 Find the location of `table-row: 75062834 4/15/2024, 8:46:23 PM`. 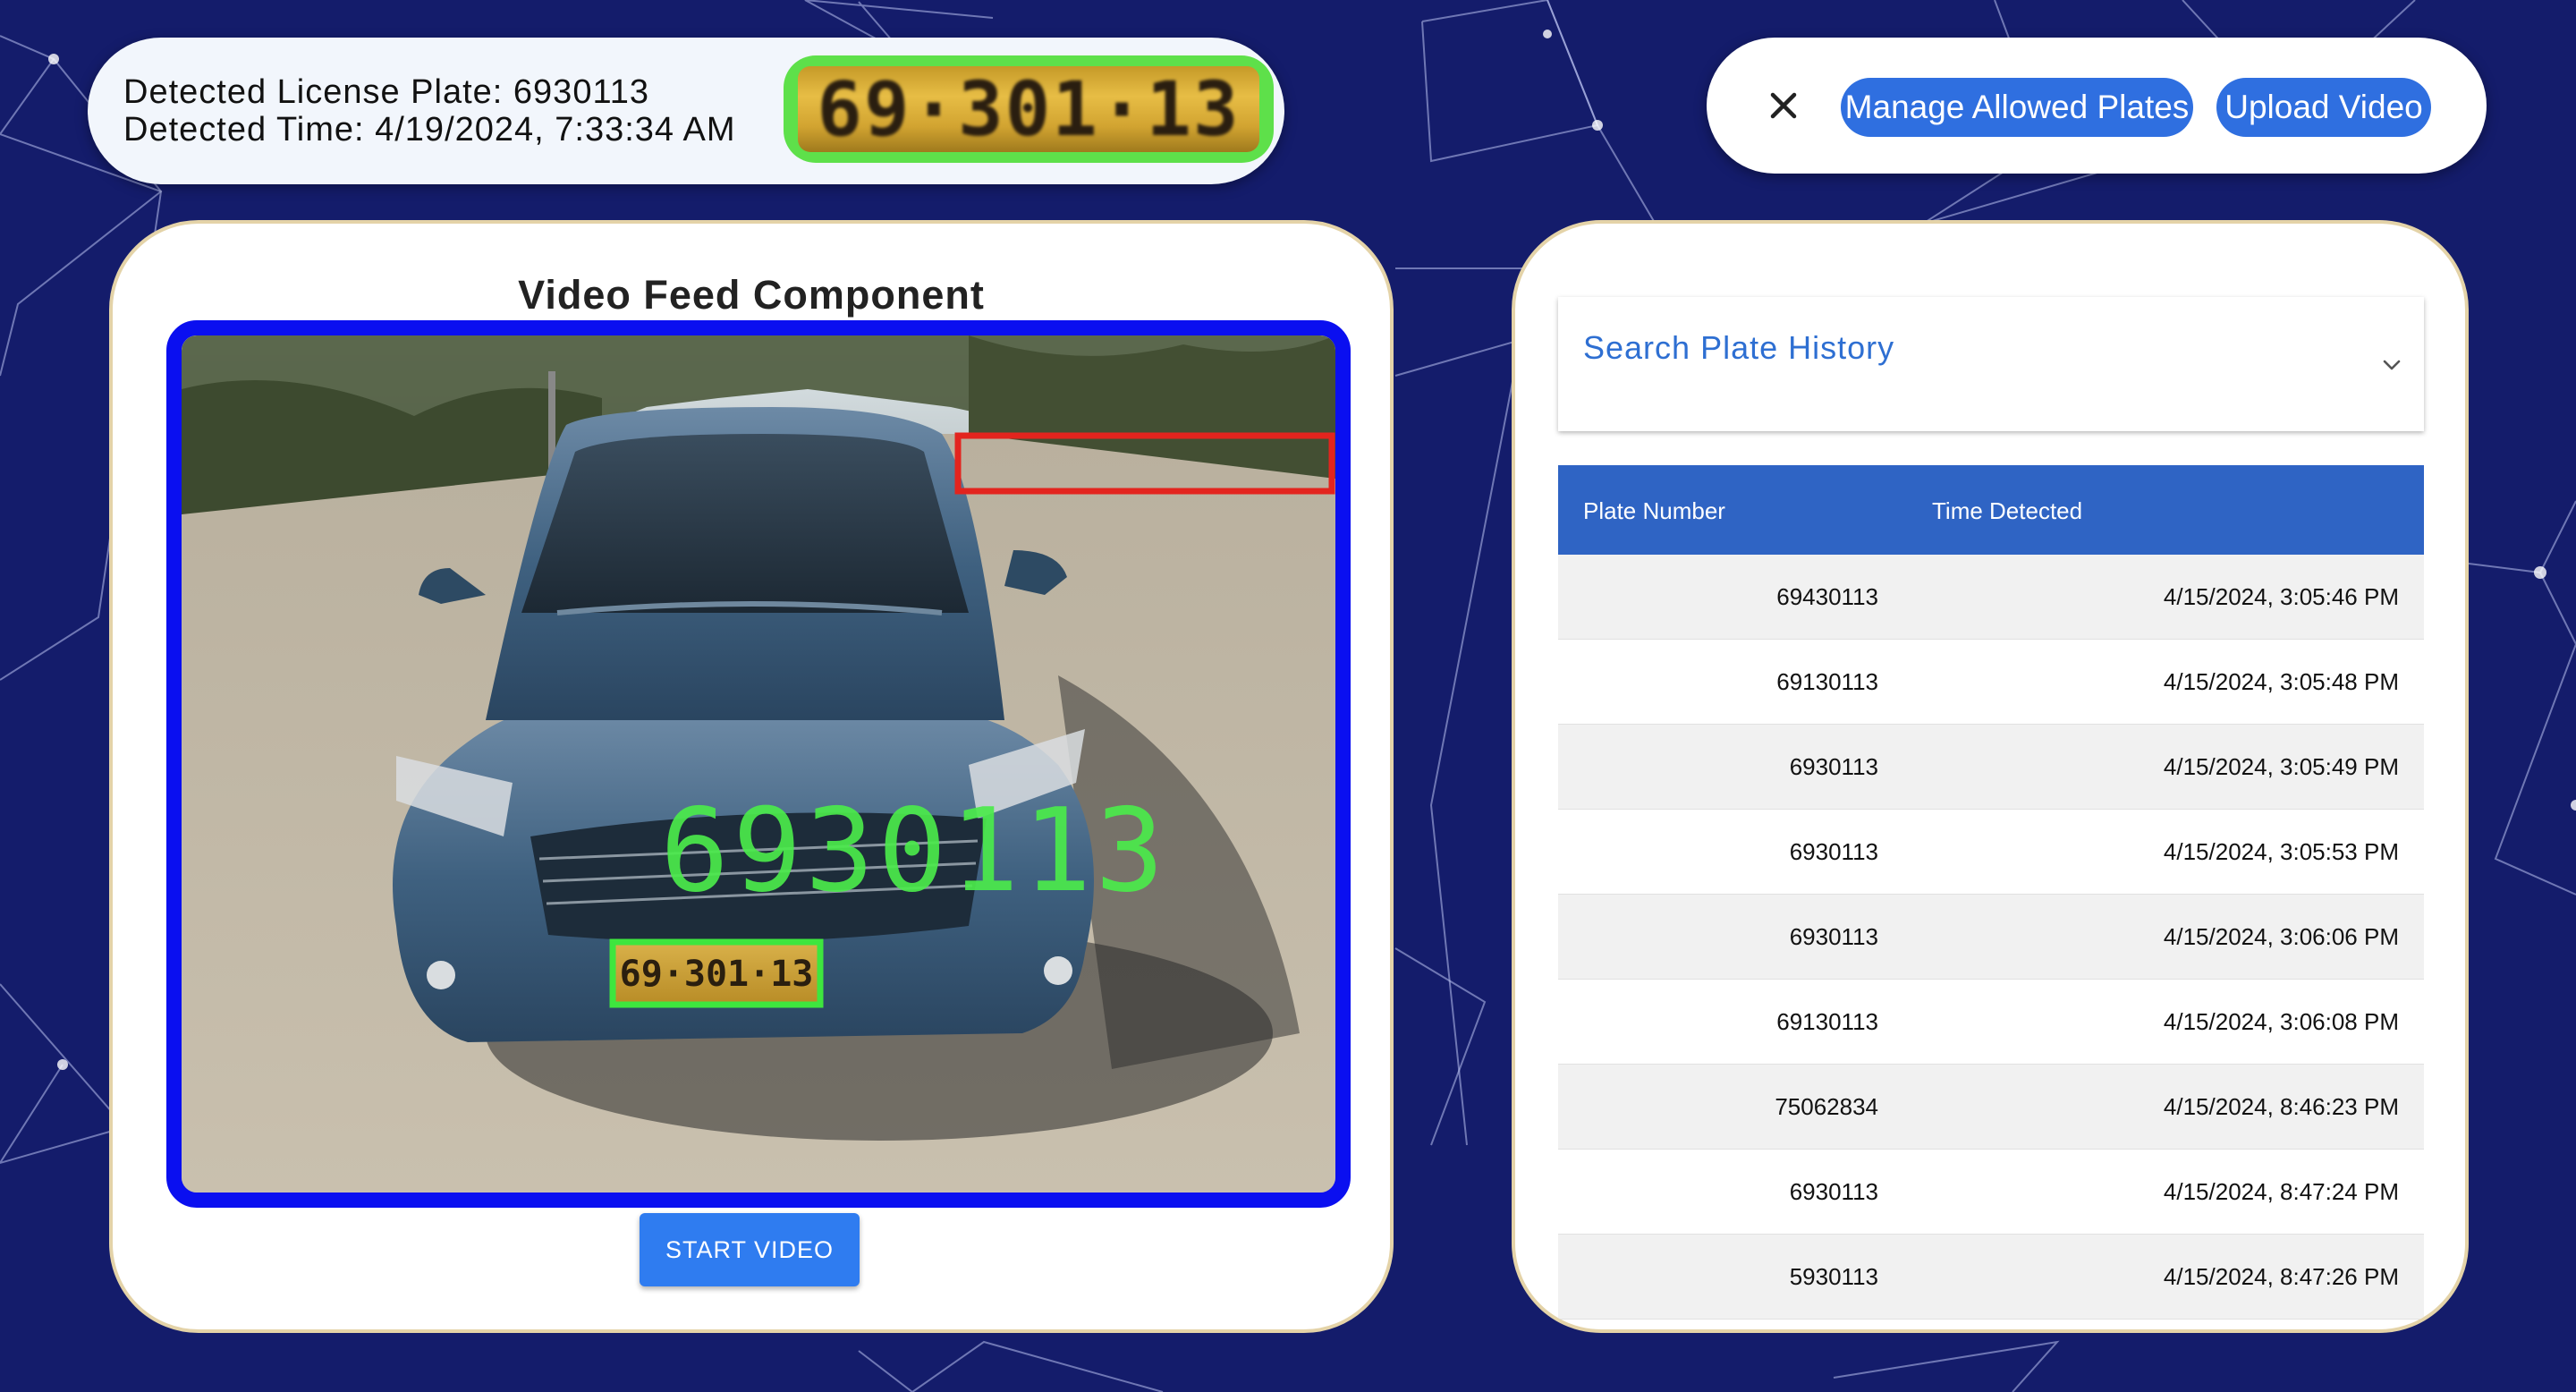

table-row: 75062834 4/15/2024, 8:46:23 PM is located at coordinates (1991, 1107).